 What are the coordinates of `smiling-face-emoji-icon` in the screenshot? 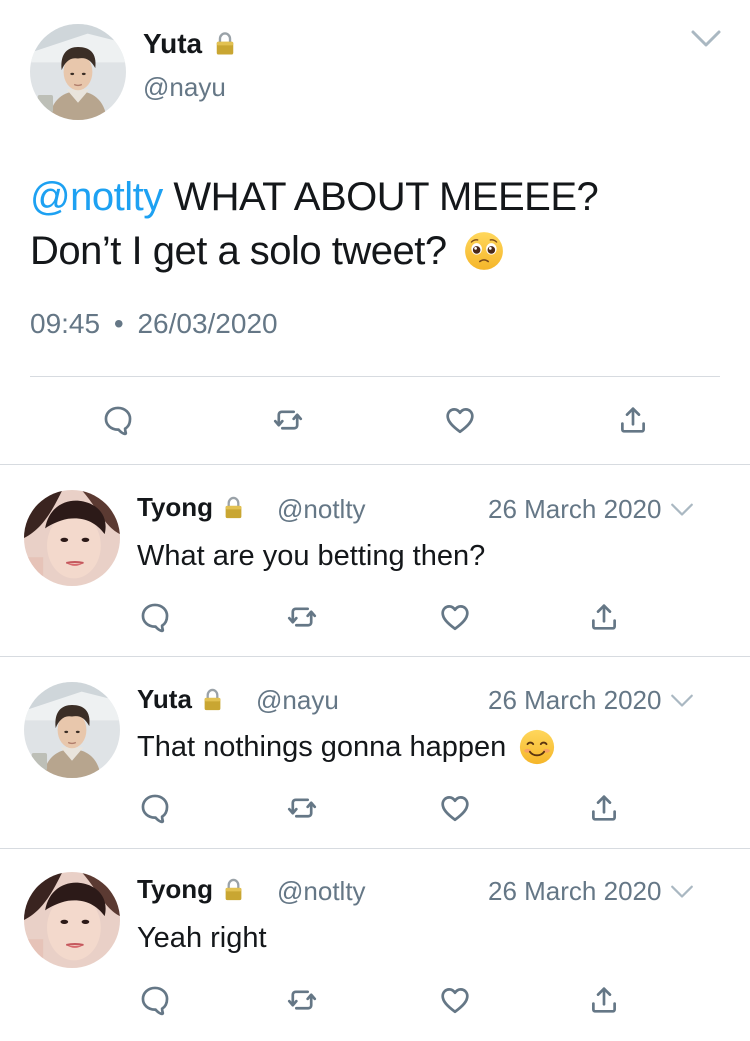 It's located at (537, 747).